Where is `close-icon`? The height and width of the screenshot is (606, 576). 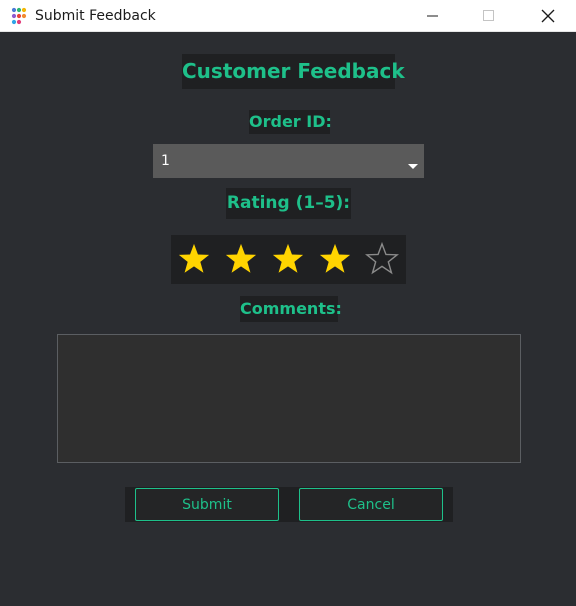
close-icon is located at coordinates (548, 16).